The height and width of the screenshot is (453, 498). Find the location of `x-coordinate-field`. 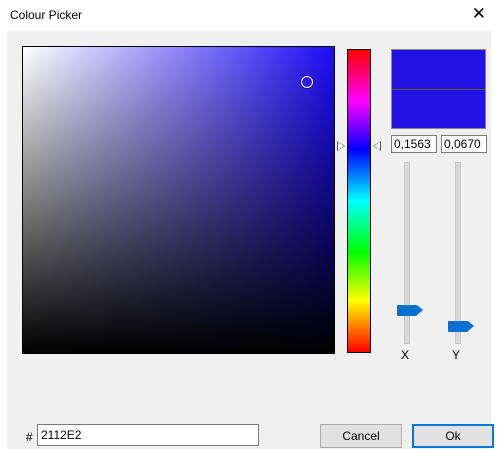

x-coordinate-field is located at coordinates (414, 144).